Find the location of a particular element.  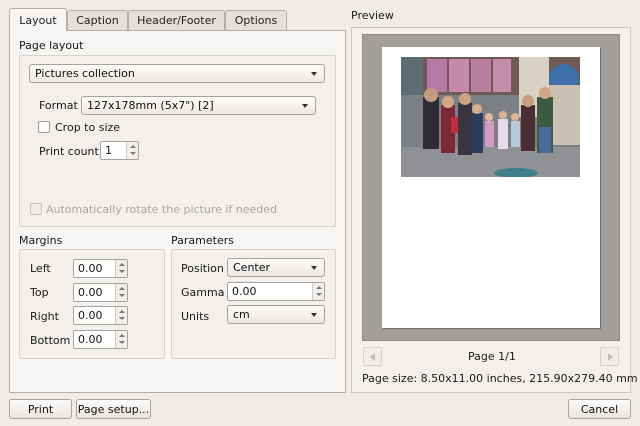

position-select: Center is located at coordinates (276, 267).